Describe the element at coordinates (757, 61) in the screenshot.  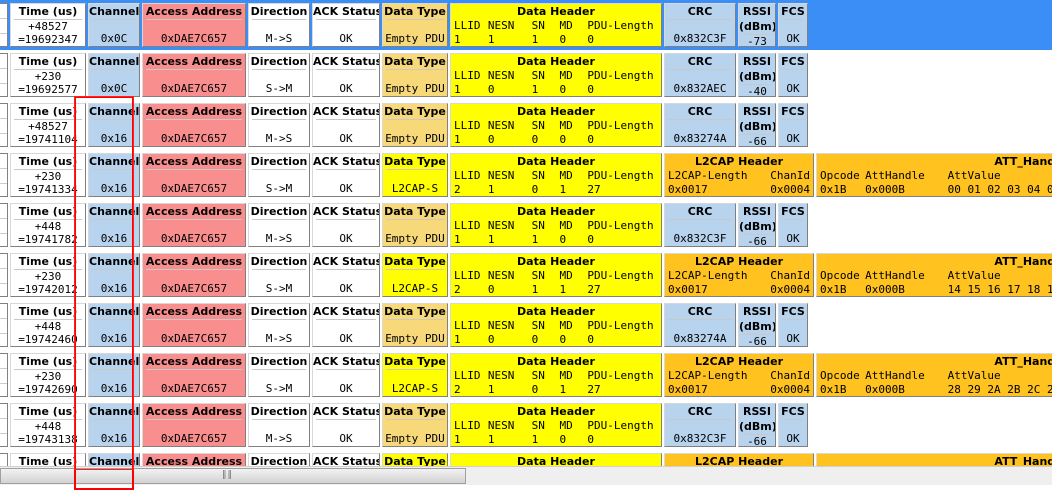
I see `rssi-field-header: RSSI` at that location.